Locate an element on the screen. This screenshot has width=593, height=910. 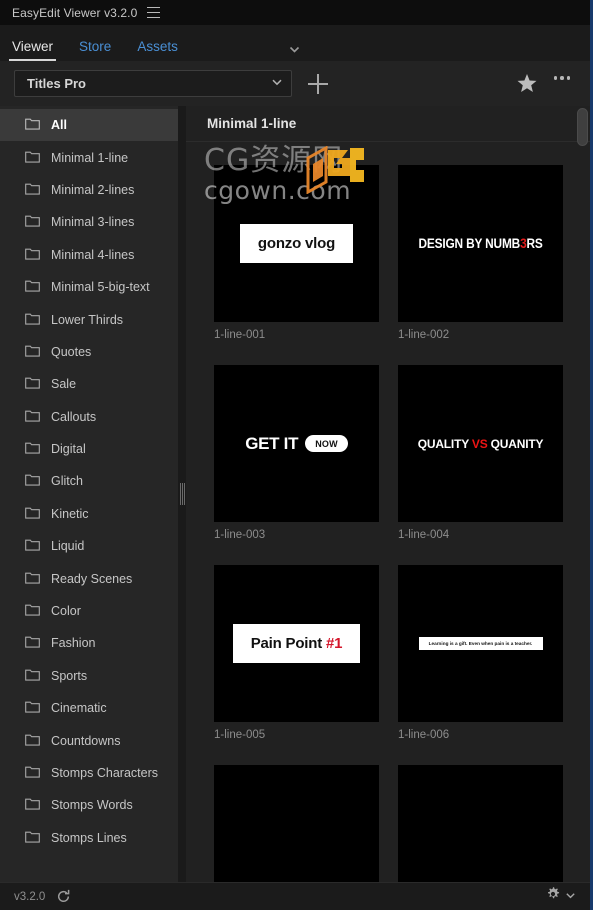
preset-card: GET IT NOW 1-line-003 is located at coordinates (296, 453).